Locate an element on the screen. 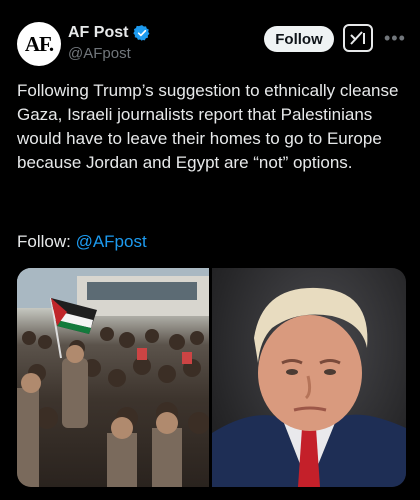 Image resolution: width=420 pixels, height=500 pixels. more-icon: ••• is located at coordinates (395, 38).